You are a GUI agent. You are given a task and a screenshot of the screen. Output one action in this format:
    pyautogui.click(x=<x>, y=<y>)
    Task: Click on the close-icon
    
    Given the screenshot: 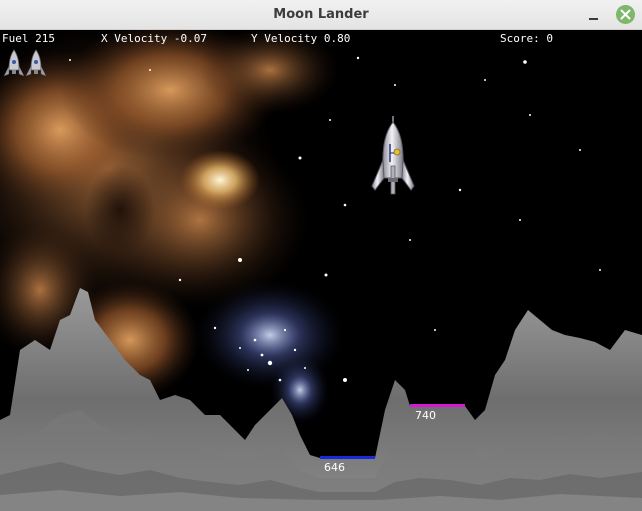 What is the action you would take?
    pyautogui.click(x=625, y=14)
    